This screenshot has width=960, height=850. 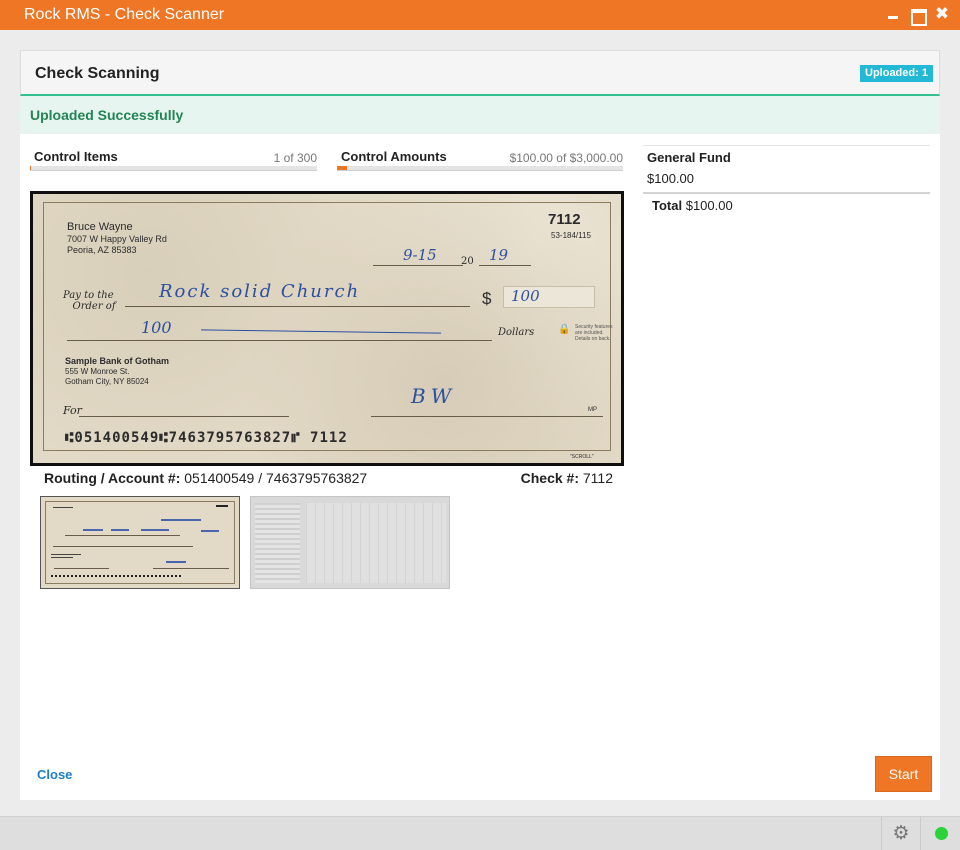 What do you see at coordinates (786, 193) in the screenshot?
I see `fund-divider` at bounding box center [786, 193].